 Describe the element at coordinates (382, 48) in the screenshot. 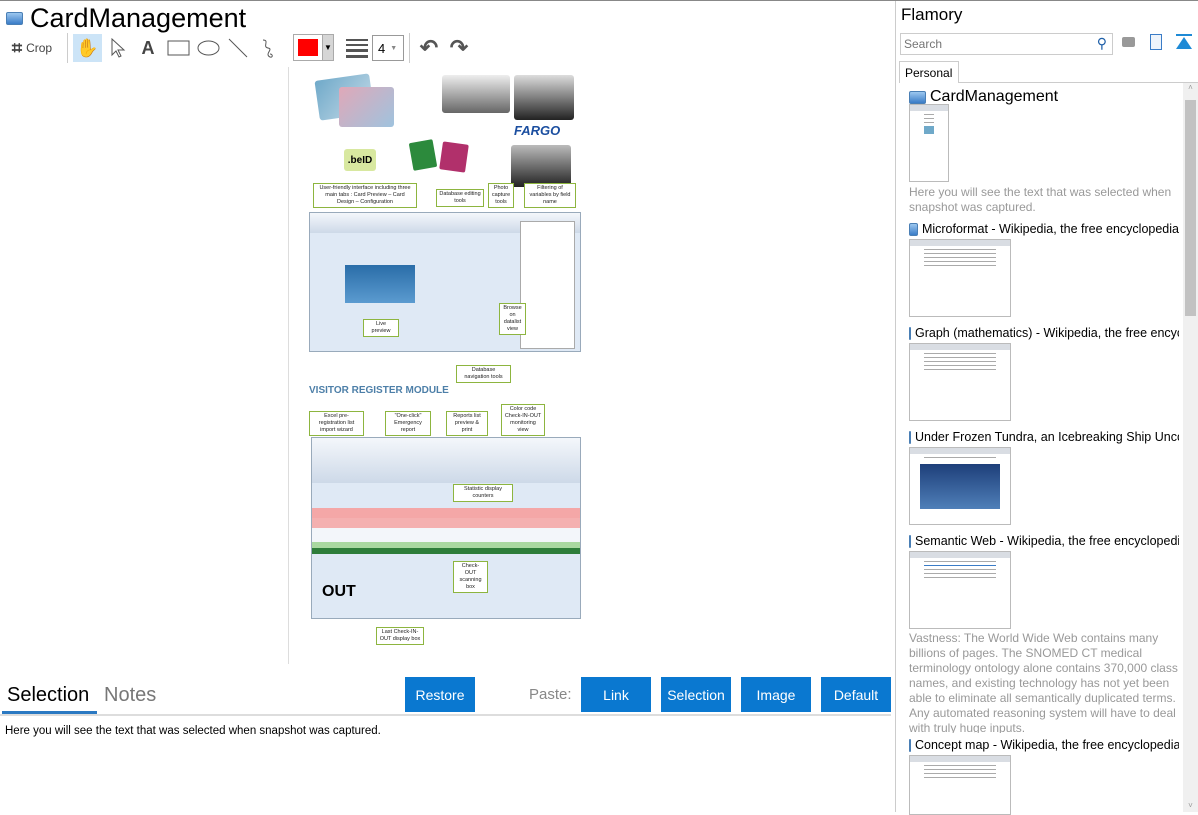

I see `line-width-value: 4` at that location.